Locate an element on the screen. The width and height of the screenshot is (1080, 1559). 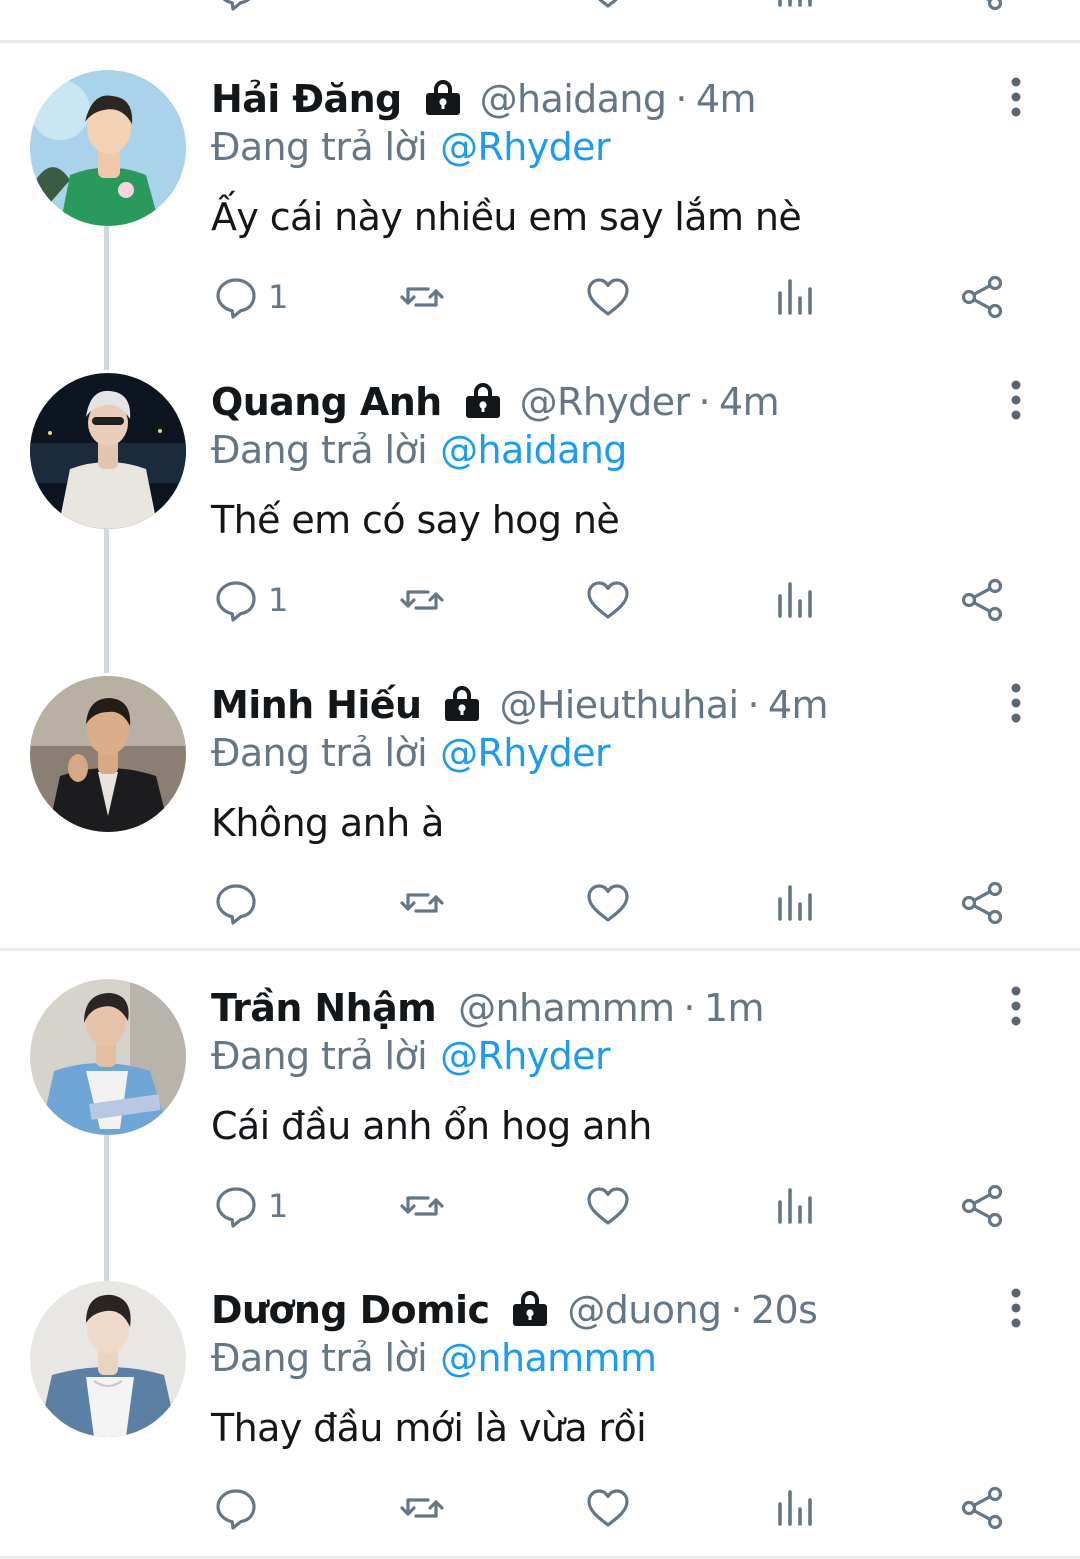
tweet-header: Dương Domic @duong · 20s is located at coordinates (514, 1310).